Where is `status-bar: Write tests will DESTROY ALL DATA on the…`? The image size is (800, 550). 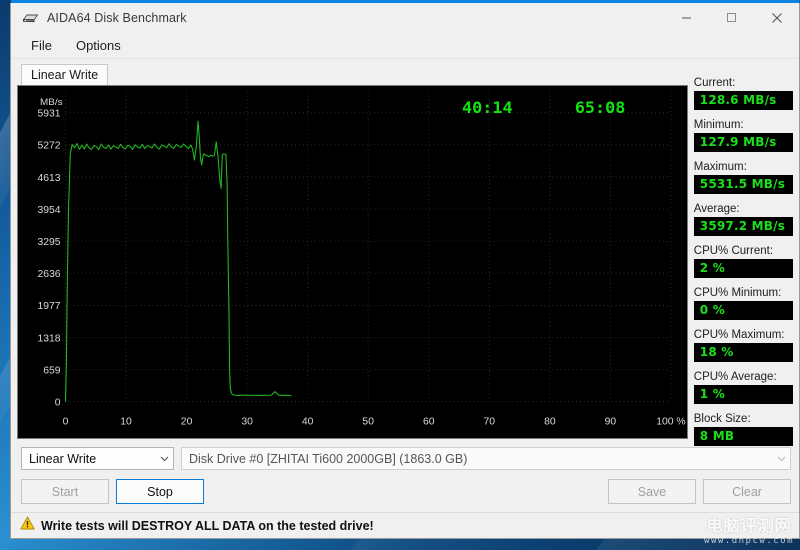
status-bar: Write tests will DESTROY ALL DATA on the… is located at coordinates (405, 525).